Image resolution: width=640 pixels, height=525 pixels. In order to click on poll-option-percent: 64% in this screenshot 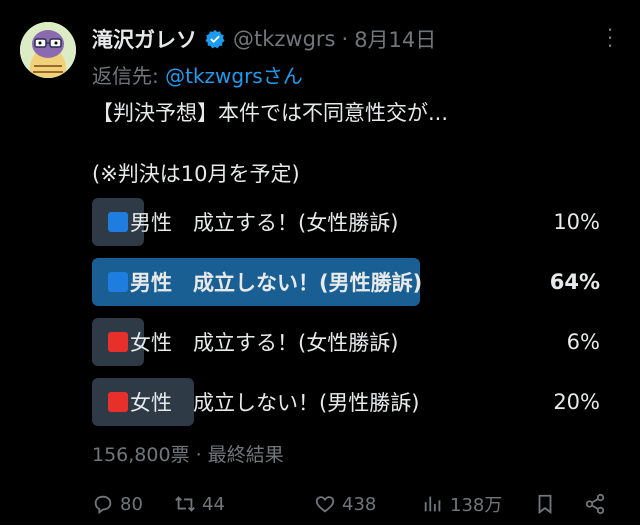, I will do `click(574, 282)`.